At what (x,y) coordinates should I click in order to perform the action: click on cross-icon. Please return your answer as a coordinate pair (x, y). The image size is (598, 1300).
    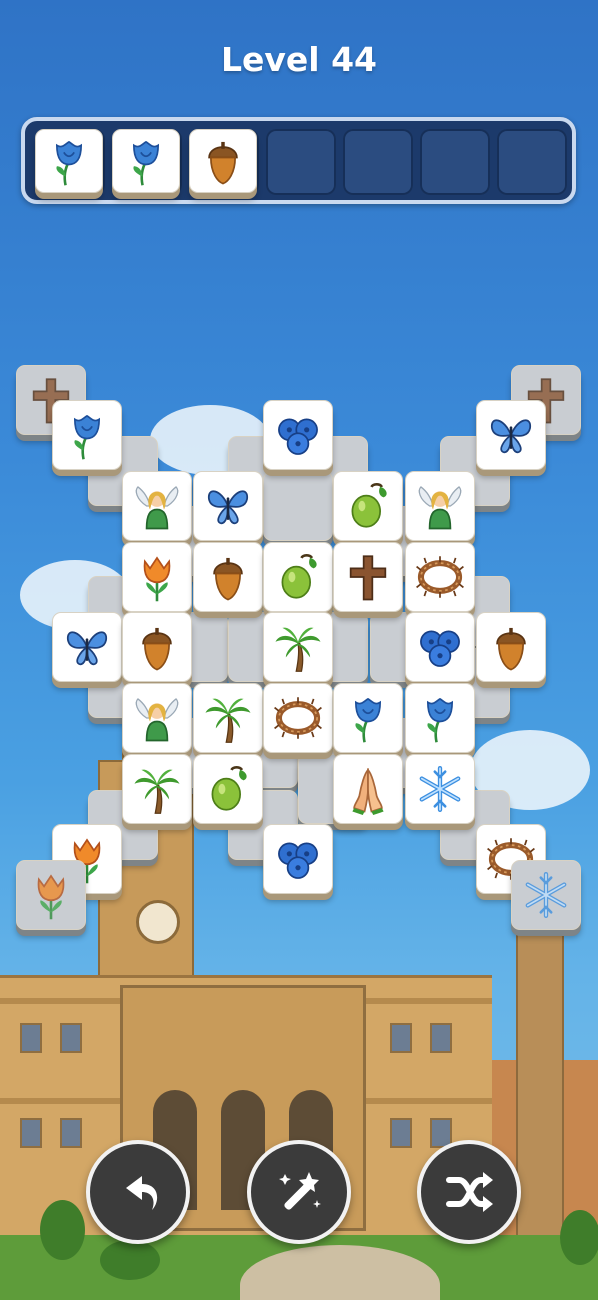
    Looking at the image, I should click on (368, 578).